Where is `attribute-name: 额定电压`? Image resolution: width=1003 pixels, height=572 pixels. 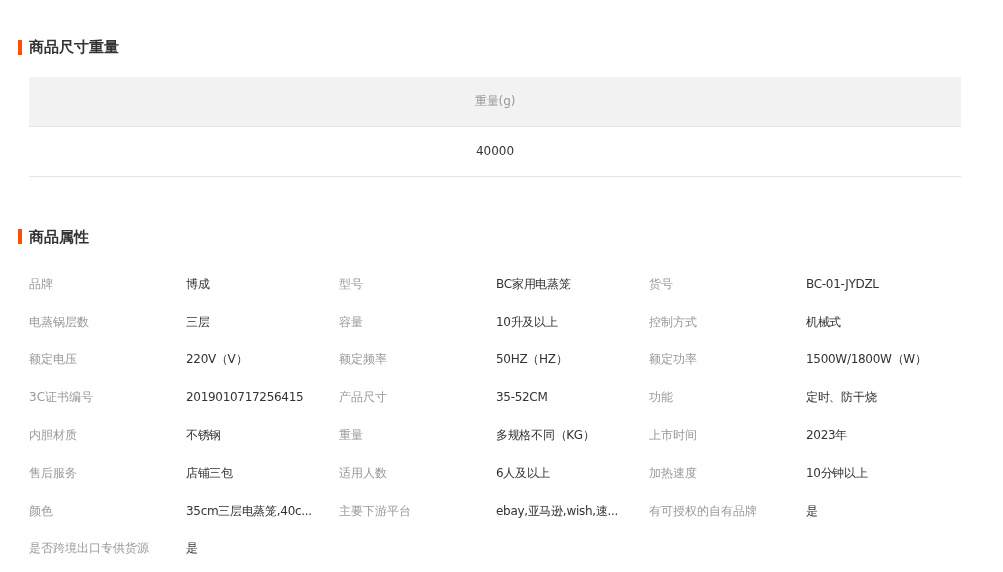 attribute-name: 额定电压 is located at coordinates (53, 360).